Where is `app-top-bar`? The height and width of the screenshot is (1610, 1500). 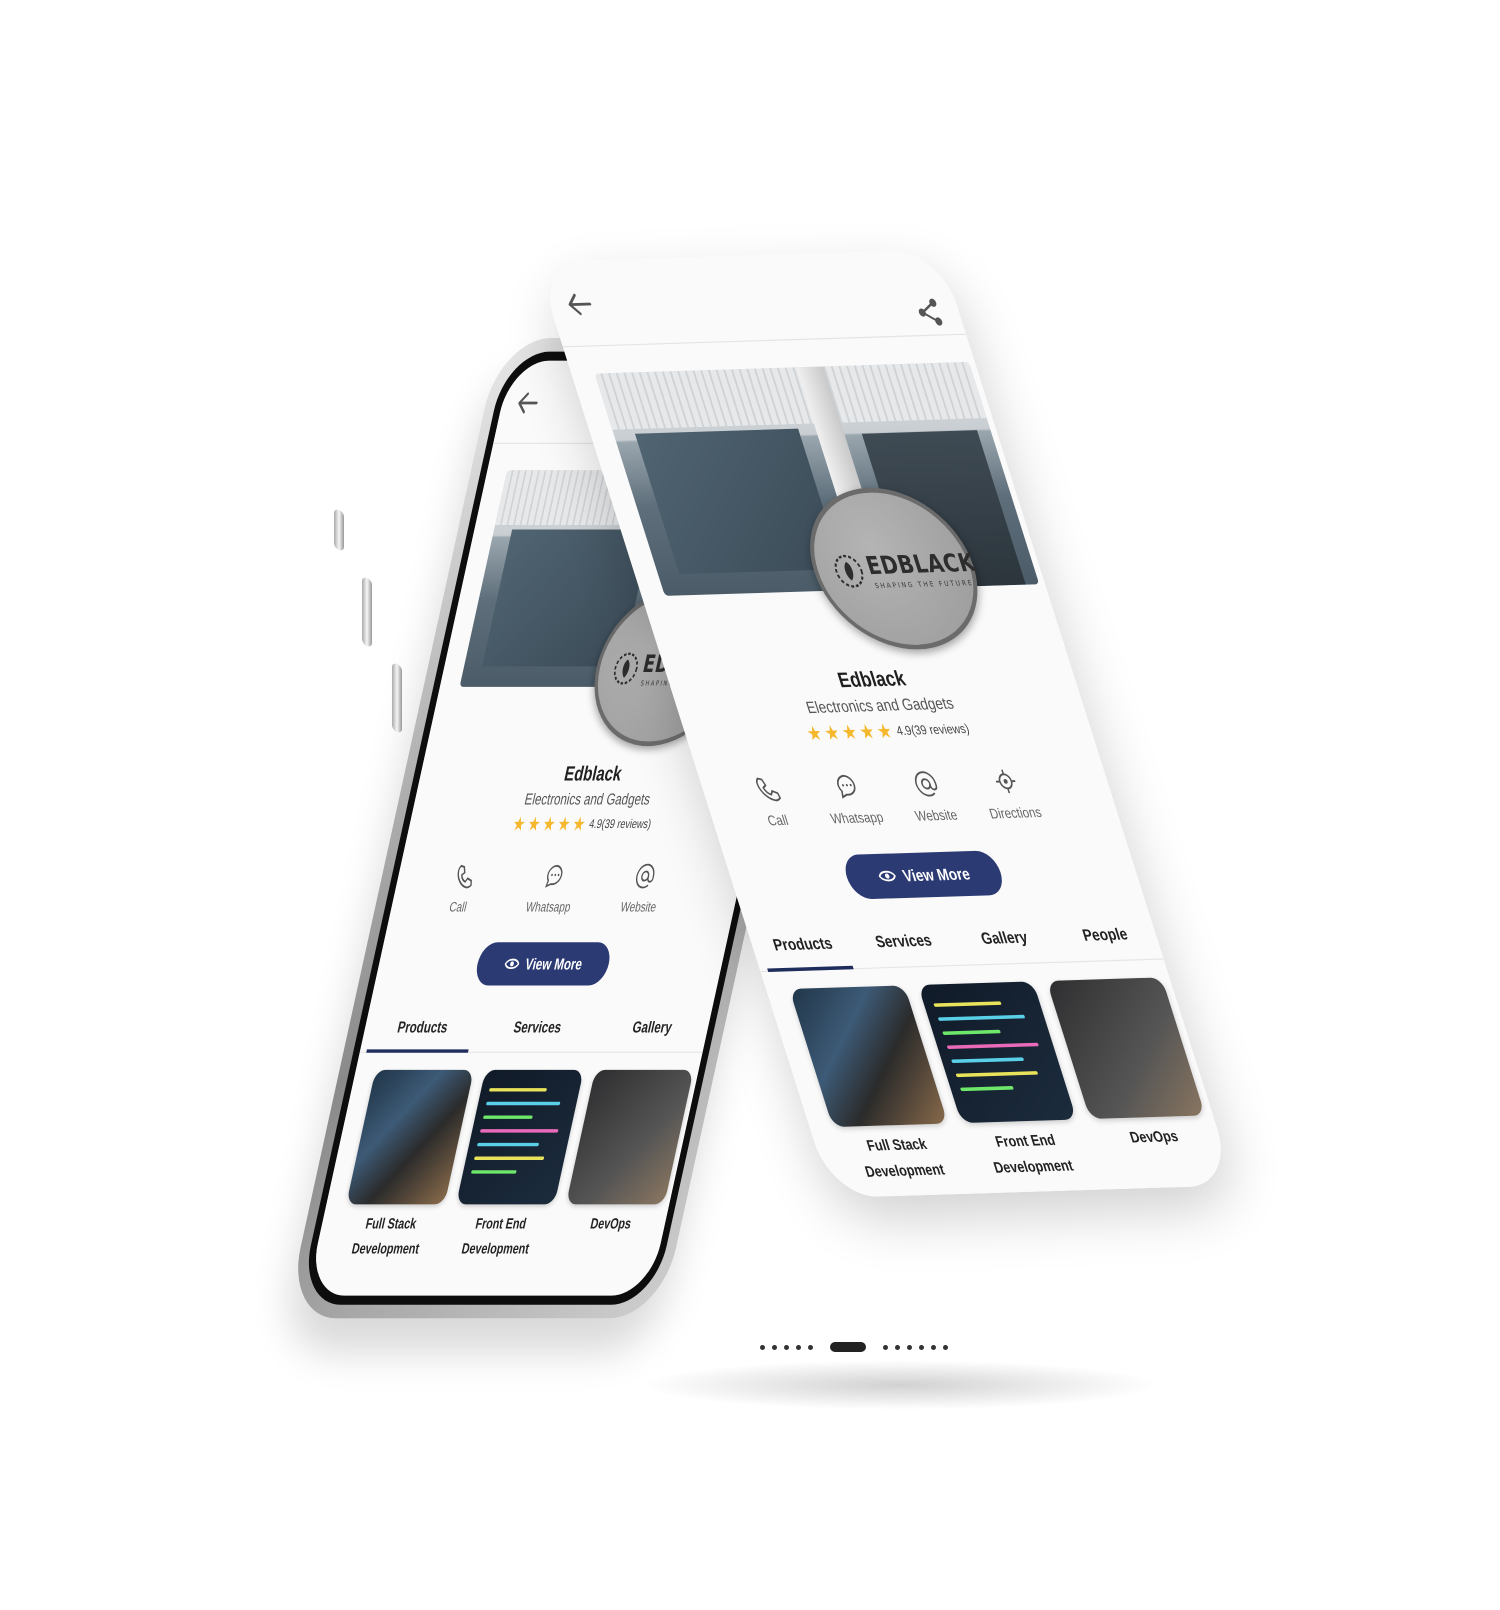
app-top-bar is located at coordinates (751, 298).